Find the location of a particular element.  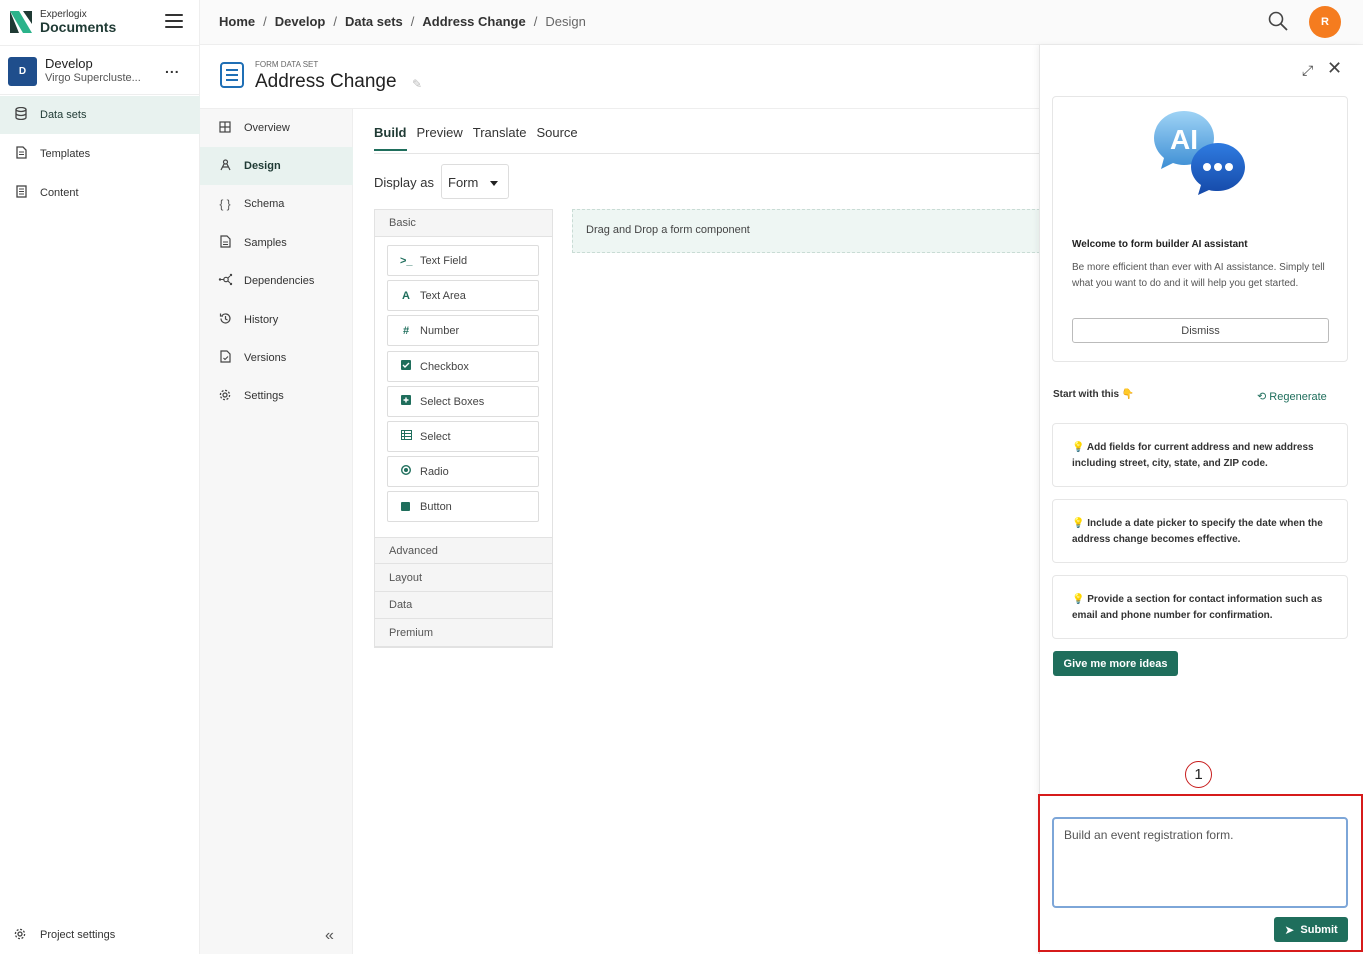

dataset-nav-schema: { } Schema is located at coordinates (276, 204).